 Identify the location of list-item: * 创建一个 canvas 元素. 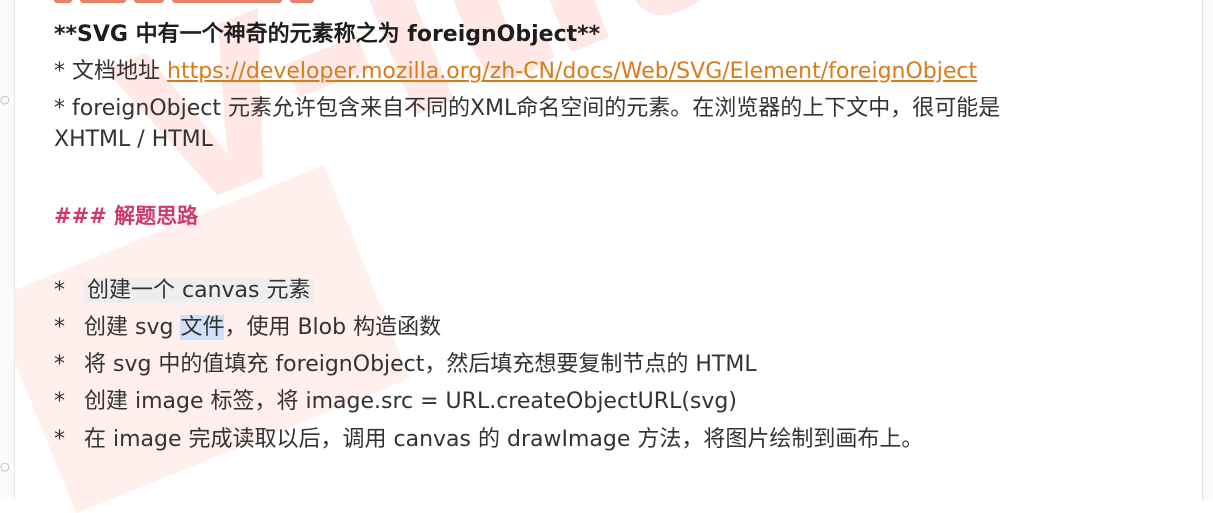
(184, 288).